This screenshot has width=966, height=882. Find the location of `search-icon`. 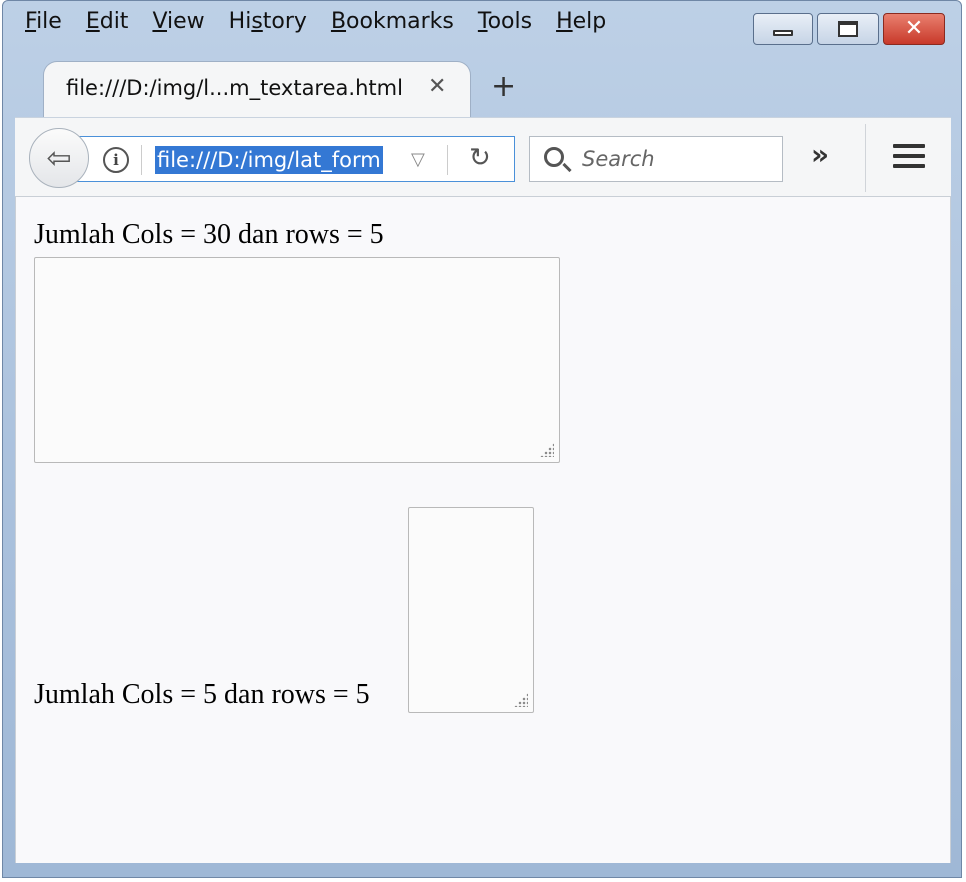

search-icon is located at coordinates (554, 157).